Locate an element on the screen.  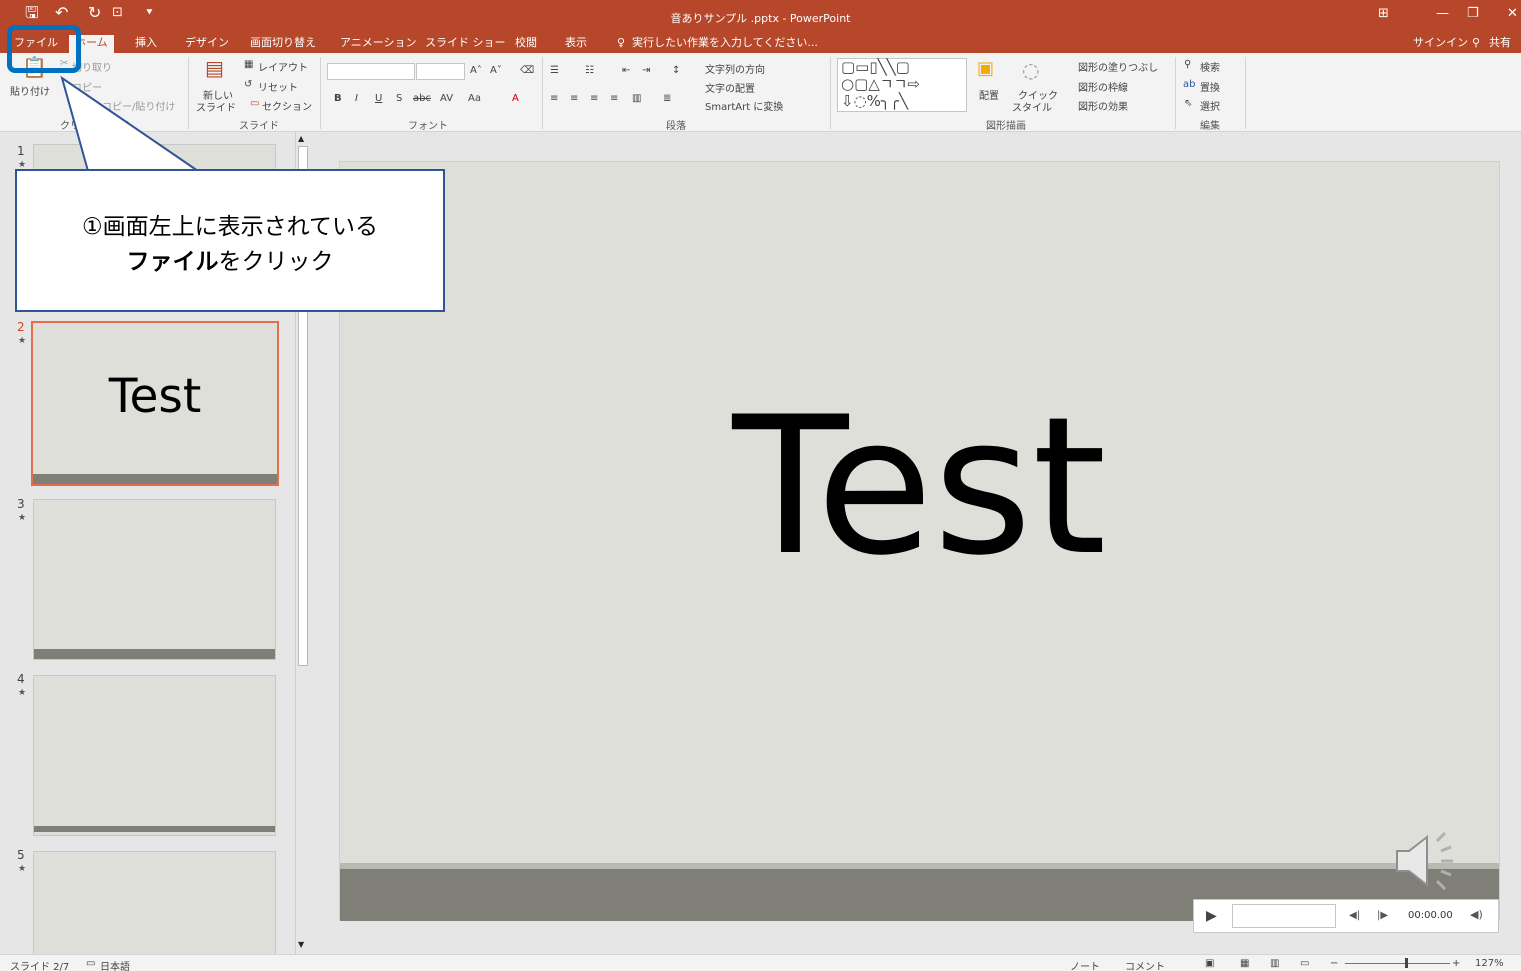
slide-number: 3 is located at coordinates (21, 504).